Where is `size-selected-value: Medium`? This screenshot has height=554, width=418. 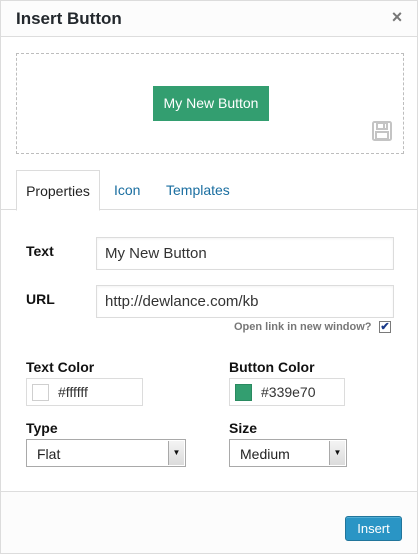 size-selected-value: Medium is located at coordinates (265, 454).